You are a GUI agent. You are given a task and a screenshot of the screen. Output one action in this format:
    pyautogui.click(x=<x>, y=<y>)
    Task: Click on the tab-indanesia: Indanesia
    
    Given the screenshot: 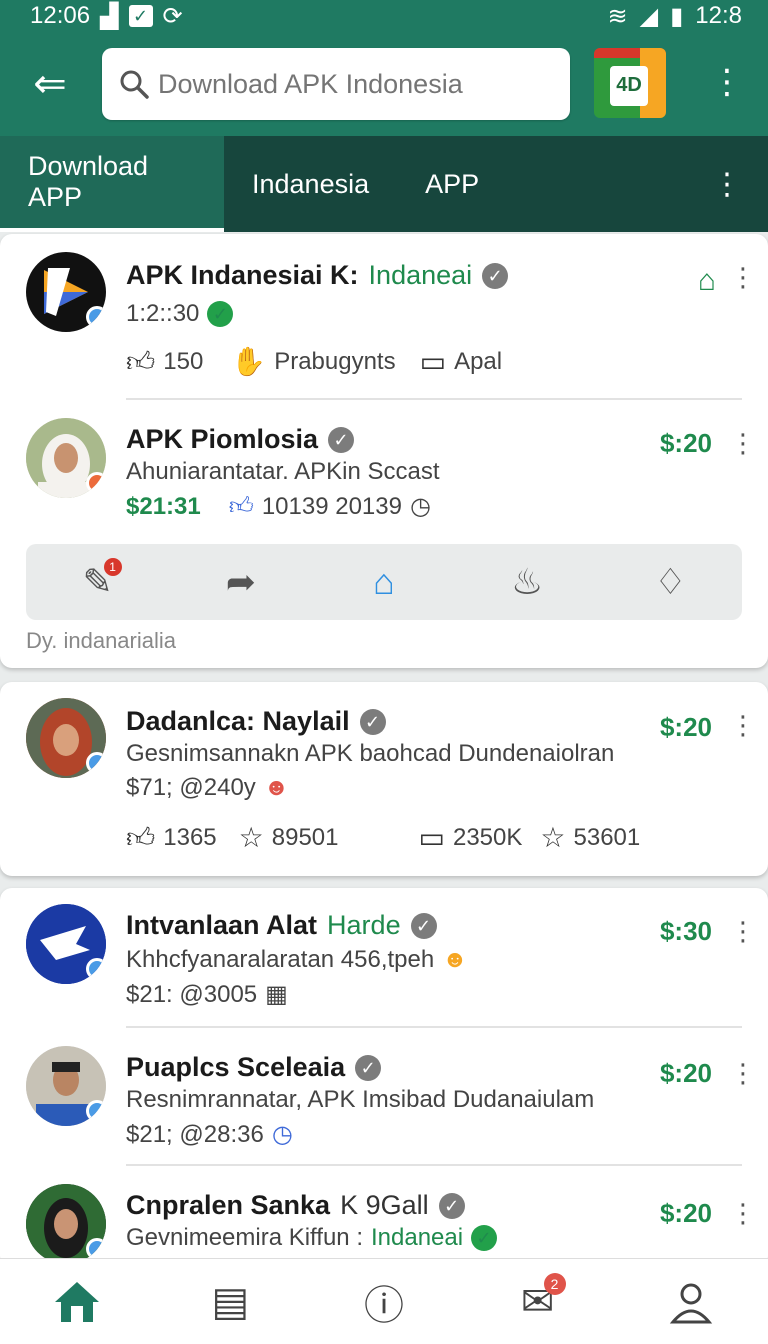 What is the action you would take?
    pyautogui.click(x=310, y=184)
    